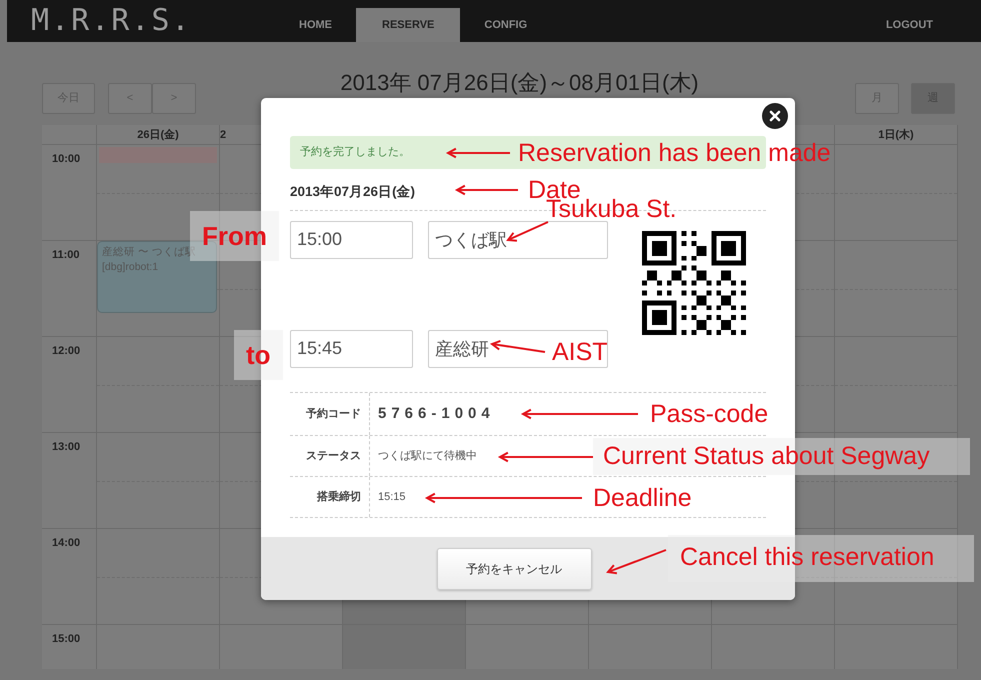  Describe the element at coordinates (821, 558) in the screenshot. I see `annotation-label: Cancel this reservation` at that location.